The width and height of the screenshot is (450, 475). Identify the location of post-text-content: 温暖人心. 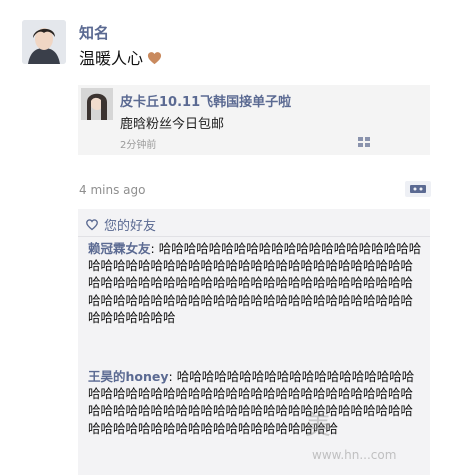
(111, 58).